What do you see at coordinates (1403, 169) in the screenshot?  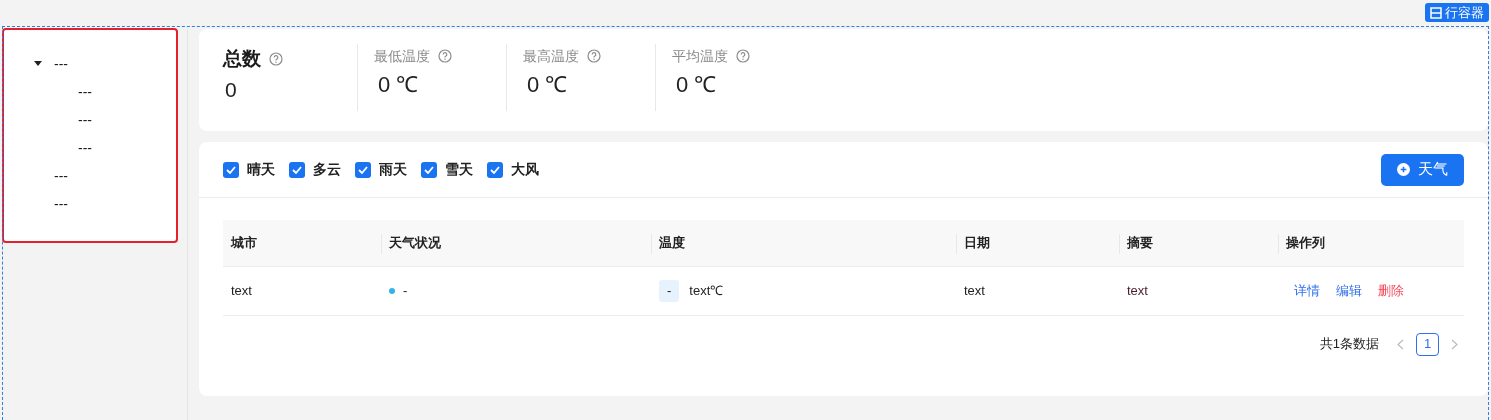 I see `plus-circle-icon` at bounding box center [1403, 169].